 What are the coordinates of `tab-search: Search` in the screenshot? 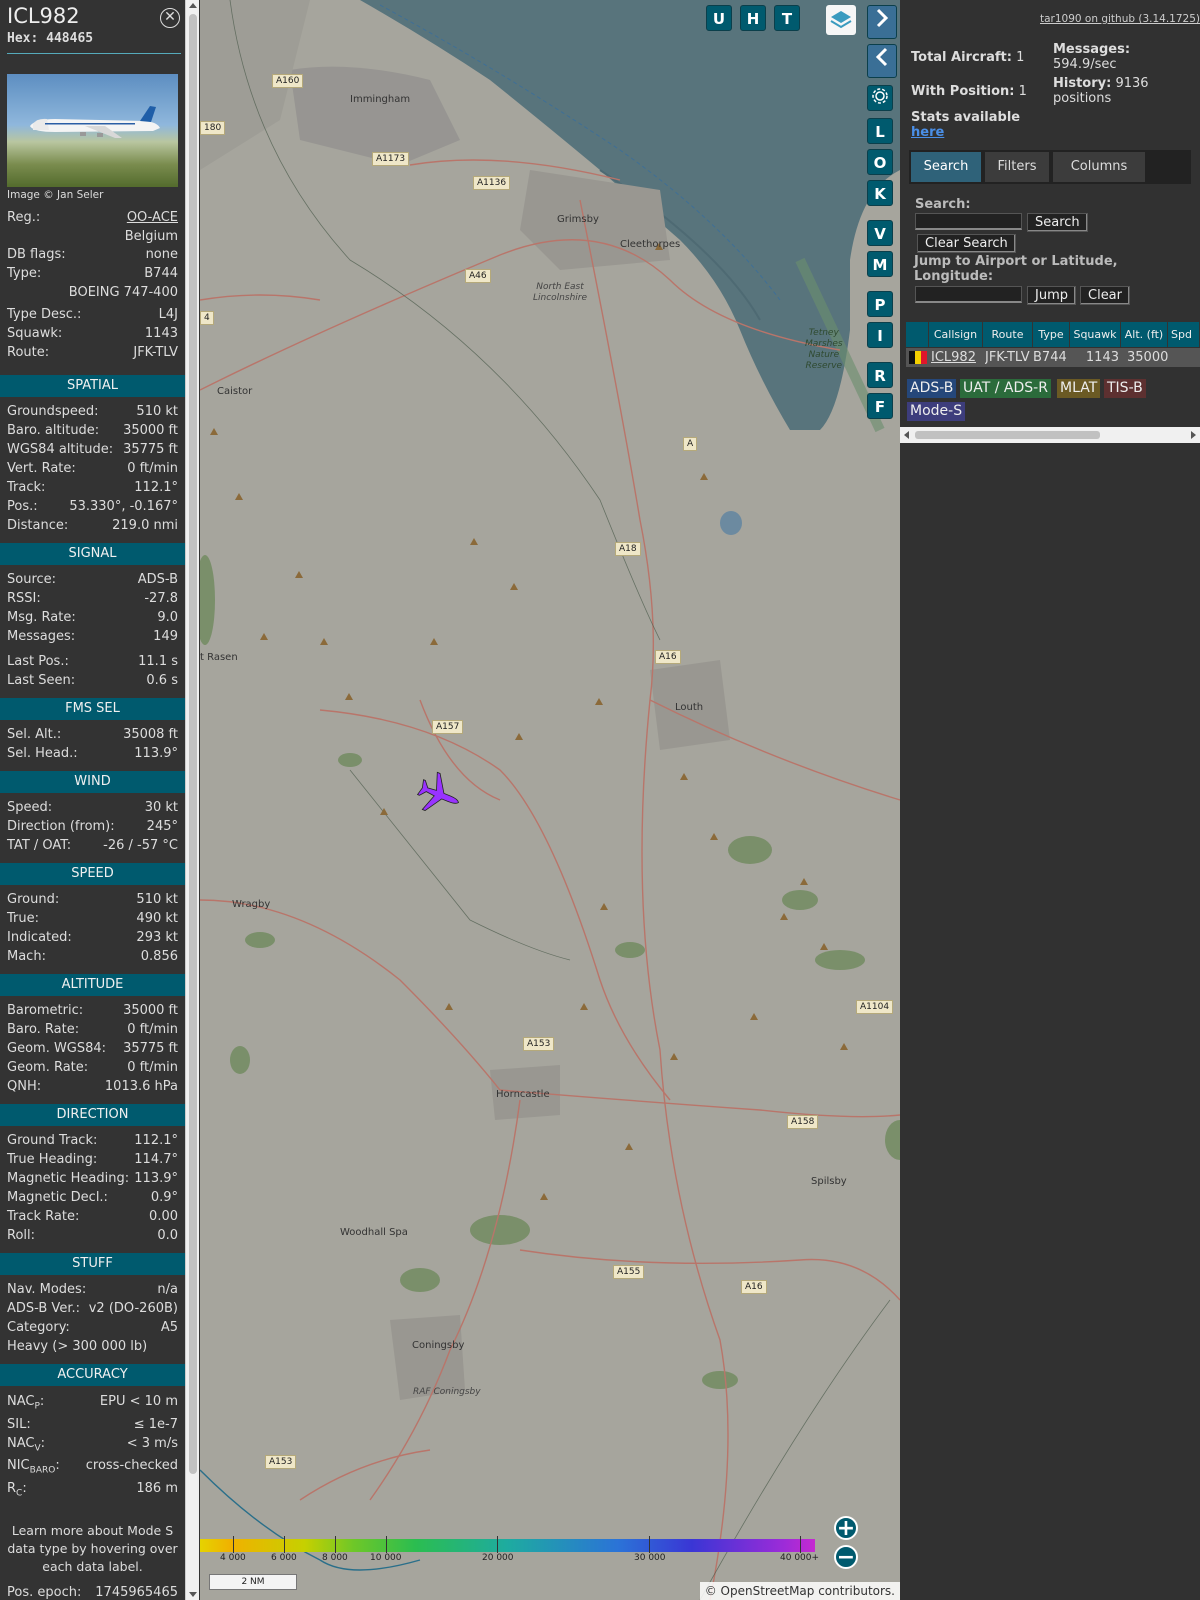 It's located at (946, 167).